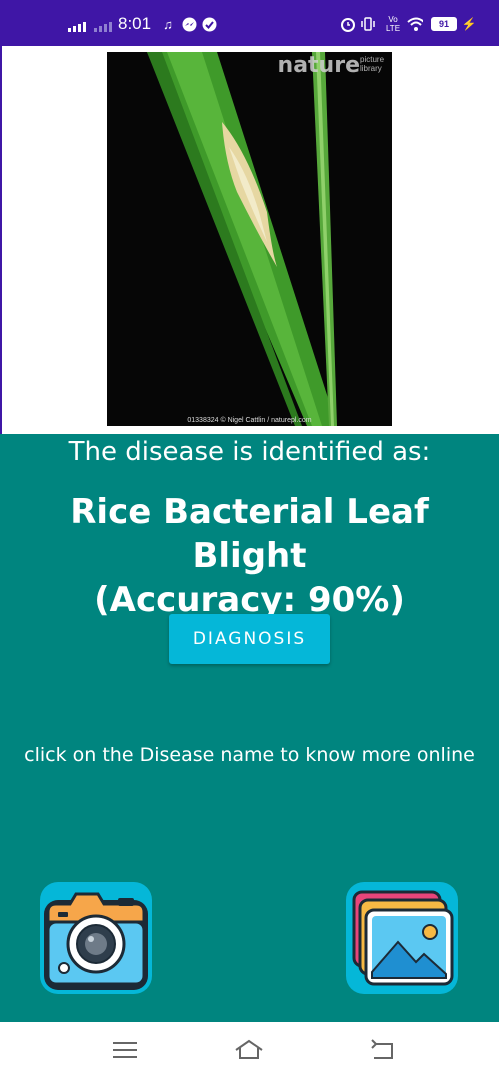  Describe the element at coordinates (249, 23) in the screenshot. I see `status-bar: 8:01 ♫ Vo LTE 91 ⚡` at that location.